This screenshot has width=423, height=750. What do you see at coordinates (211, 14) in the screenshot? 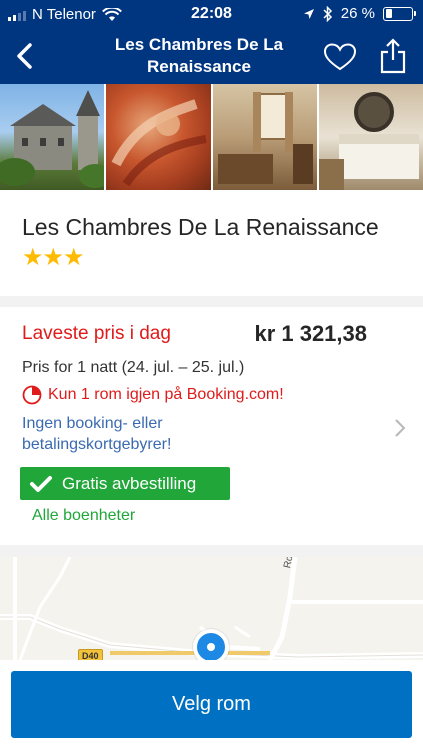
I see `status-bar: N Telenor 22:08 26 %` at bounding box center [211, 14].